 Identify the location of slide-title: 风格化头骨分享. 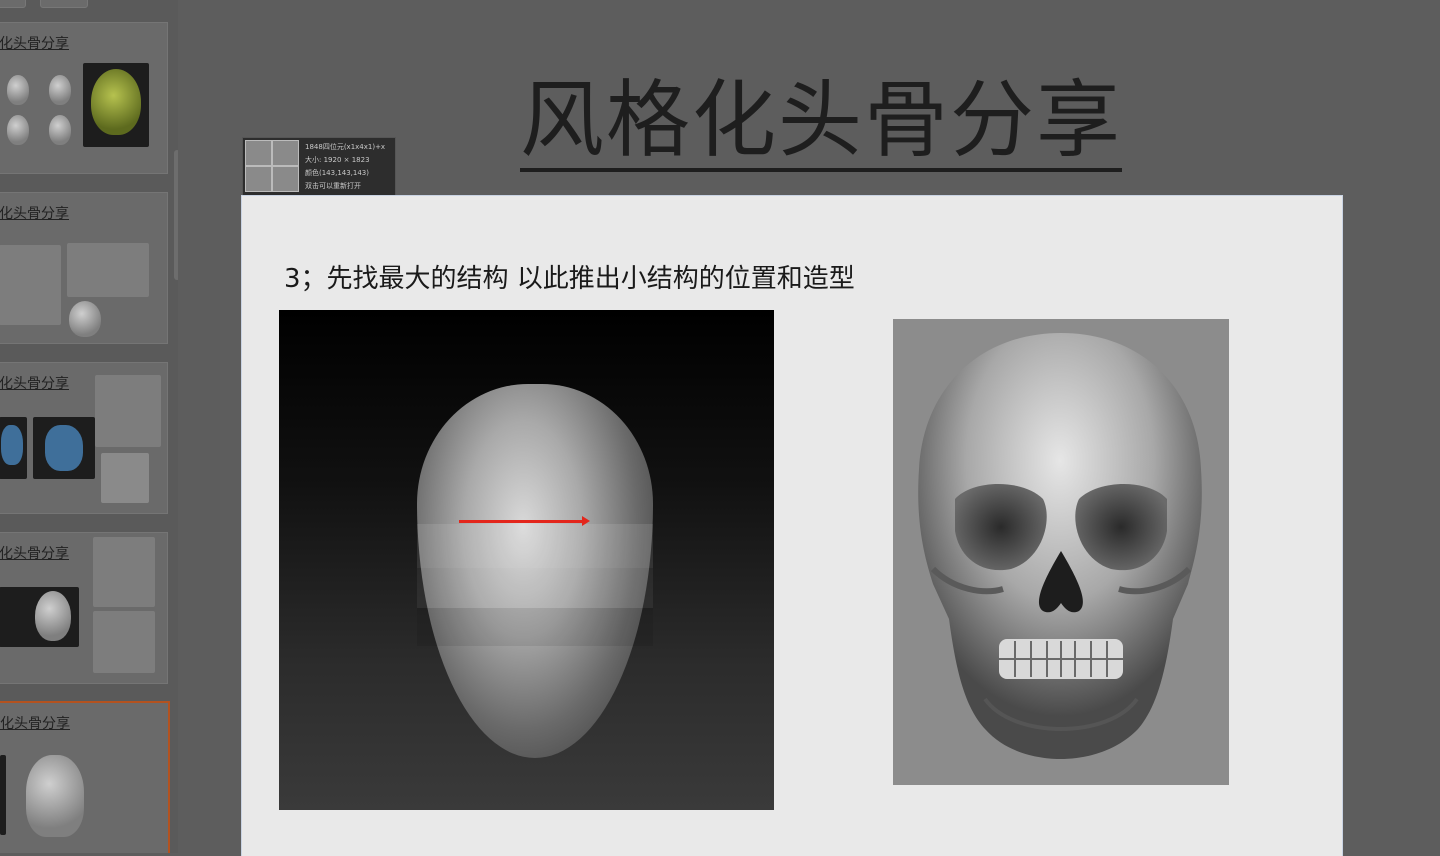
(821, 122).